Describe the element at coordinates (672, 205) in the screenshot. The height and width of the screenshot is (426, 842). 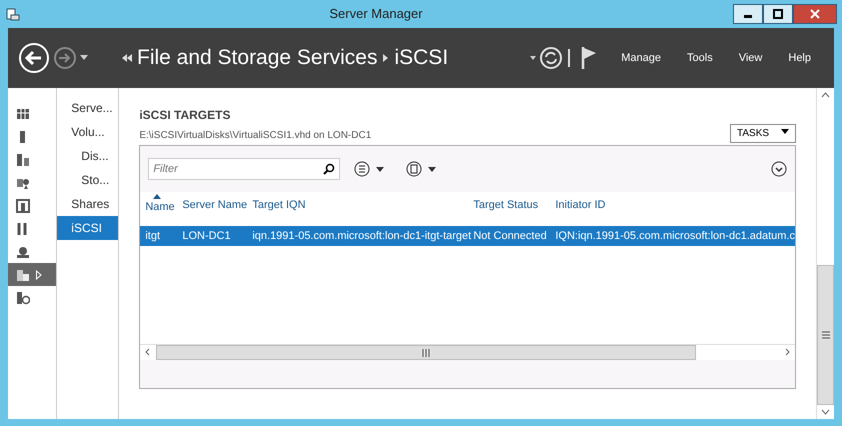
I see `column-header: Initiator ID` at that location.